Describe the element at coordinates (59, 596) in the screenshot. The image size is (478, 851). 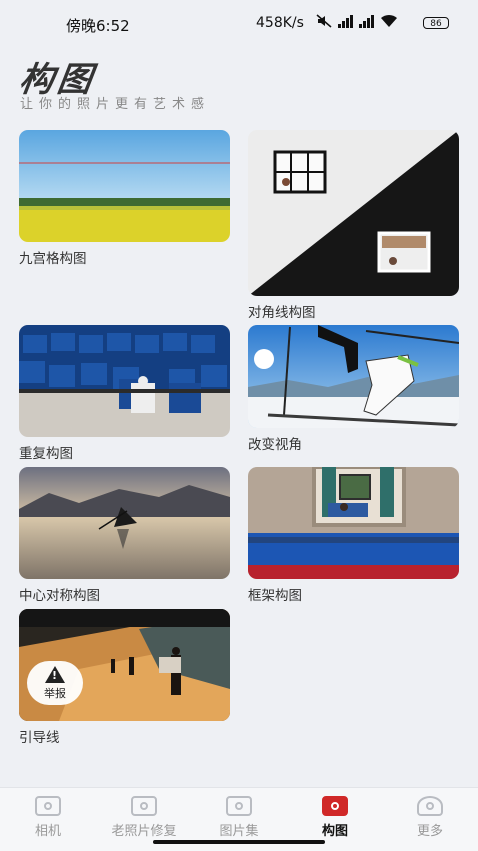
I see `card-label: 中心对称构图` at that location.